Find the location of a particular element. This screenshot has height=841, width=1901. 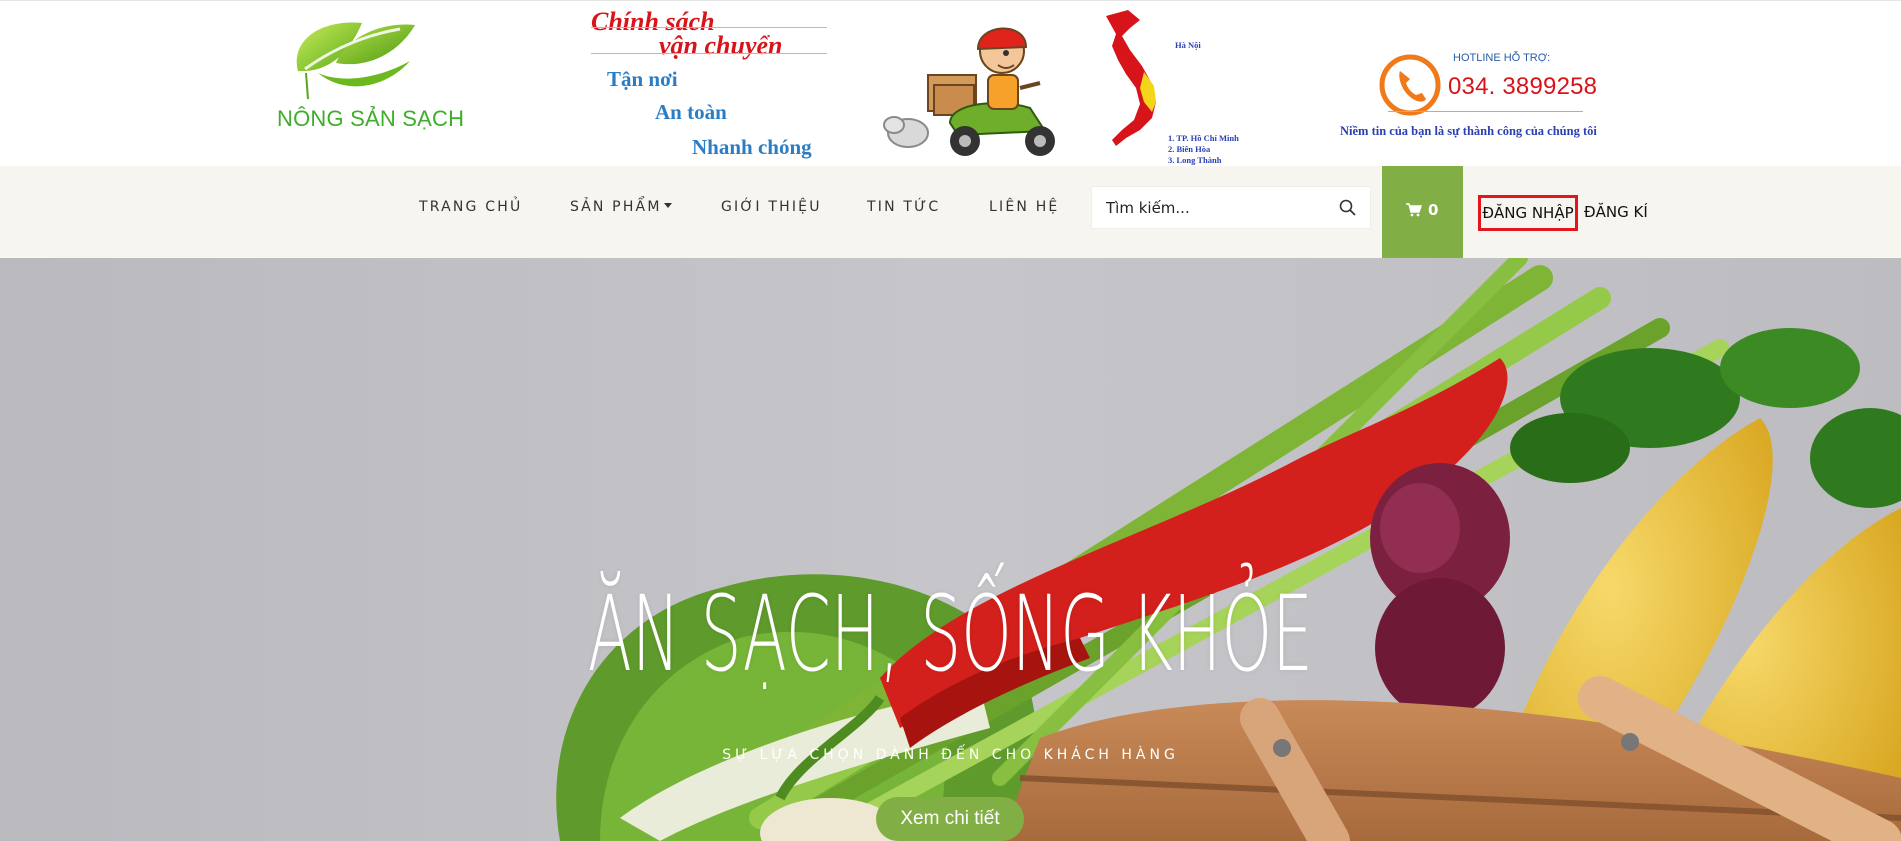

cart-count: 0 is located at coordinates (1433, 210).